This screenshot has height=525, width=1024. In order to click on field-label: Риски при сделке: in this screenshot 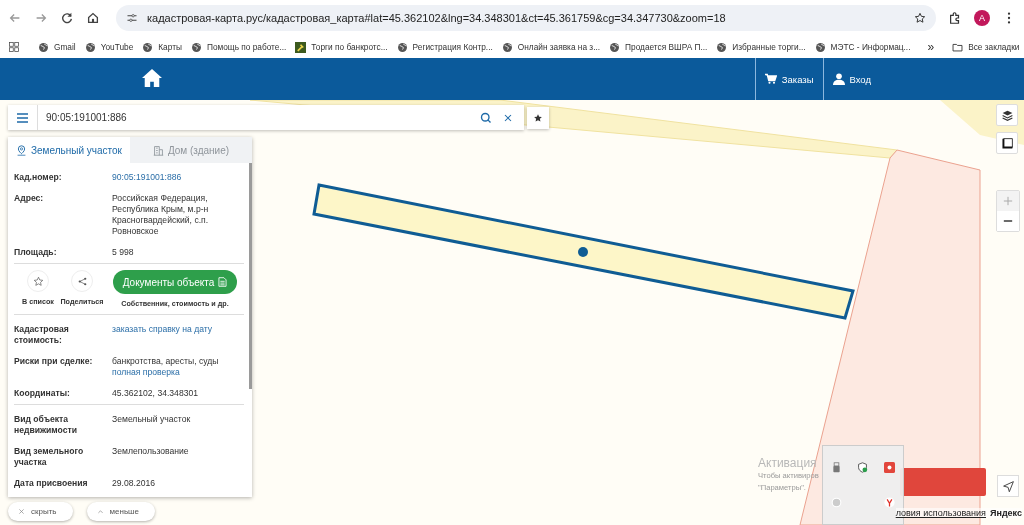, I will do `click(54, 362)`.